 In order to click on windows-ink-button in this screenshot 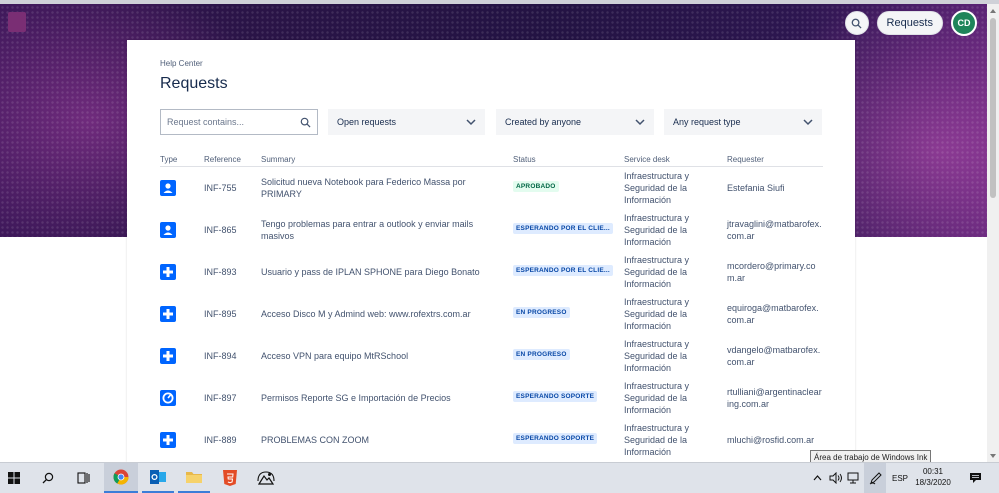, I will do `click(875, 478)`.